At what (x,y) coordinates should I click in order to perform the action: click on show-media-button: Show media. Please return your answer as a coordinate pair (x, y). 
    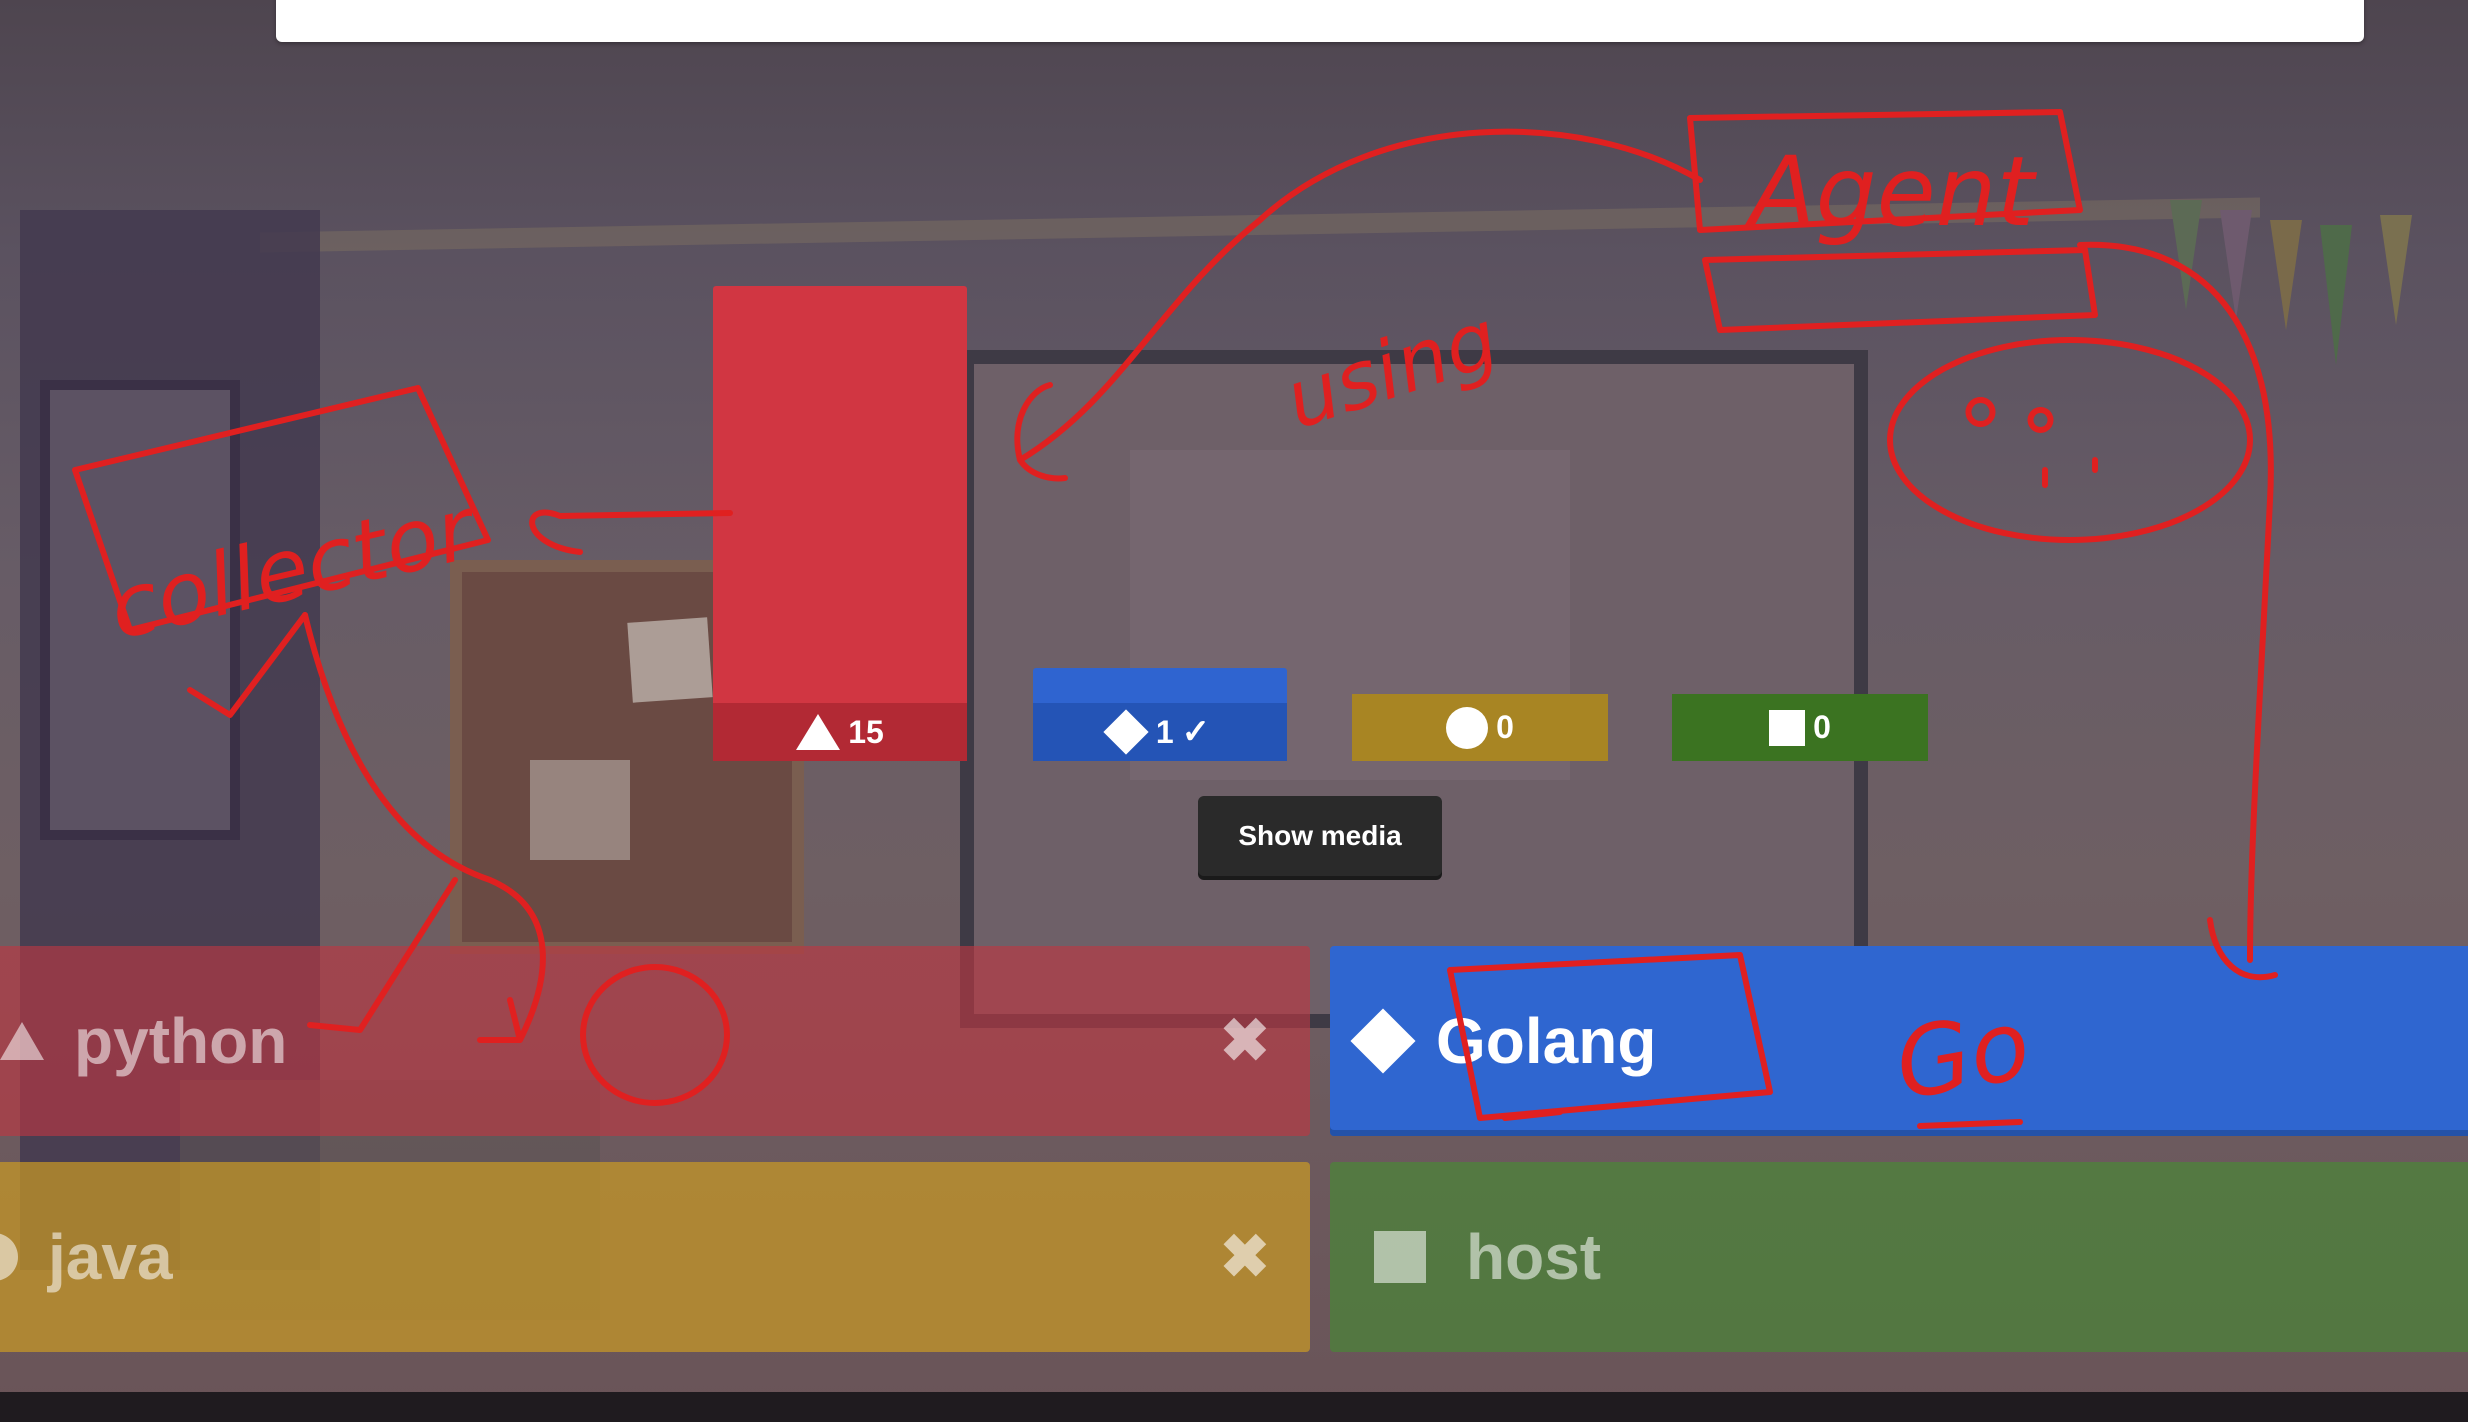
    Looking at the image, I should click on (1320, 836).